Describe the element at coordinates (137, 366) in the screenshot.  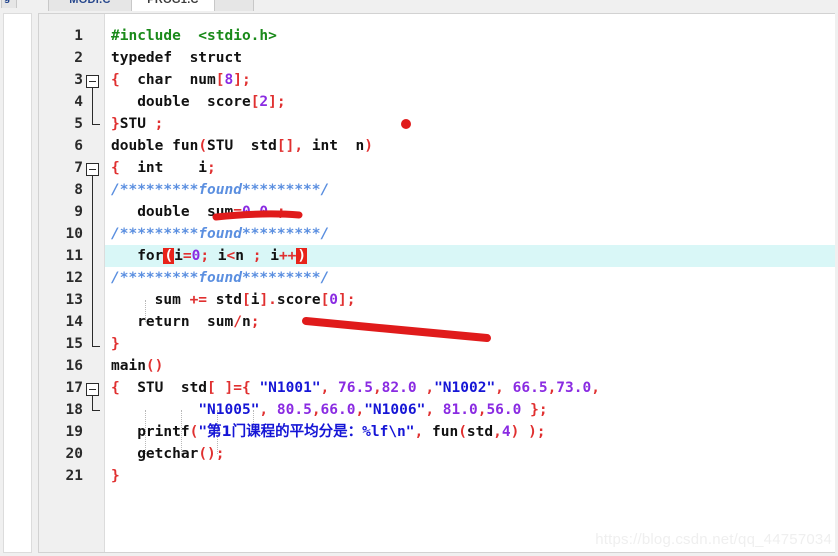
I see `code-line-16-text: main()` at that location.